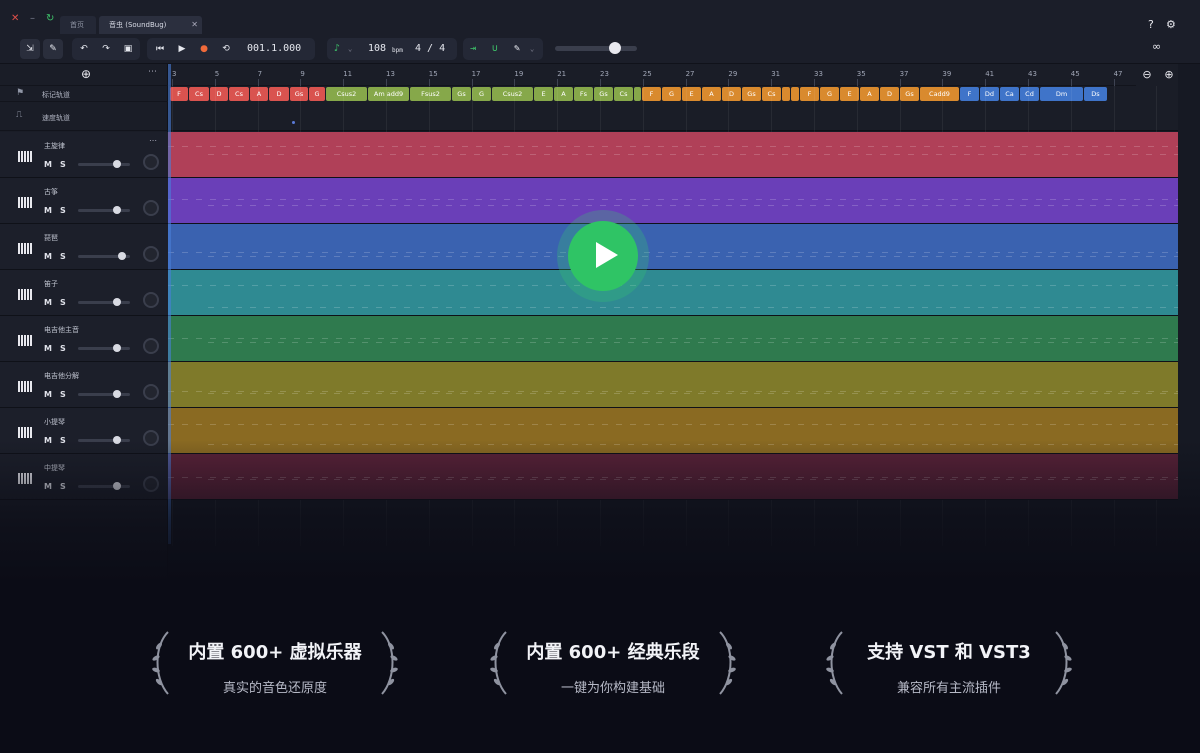 Image resolution: width=1200 pixels, height=753 pixels. I want to click on chord-block: G, so click(481, 94).